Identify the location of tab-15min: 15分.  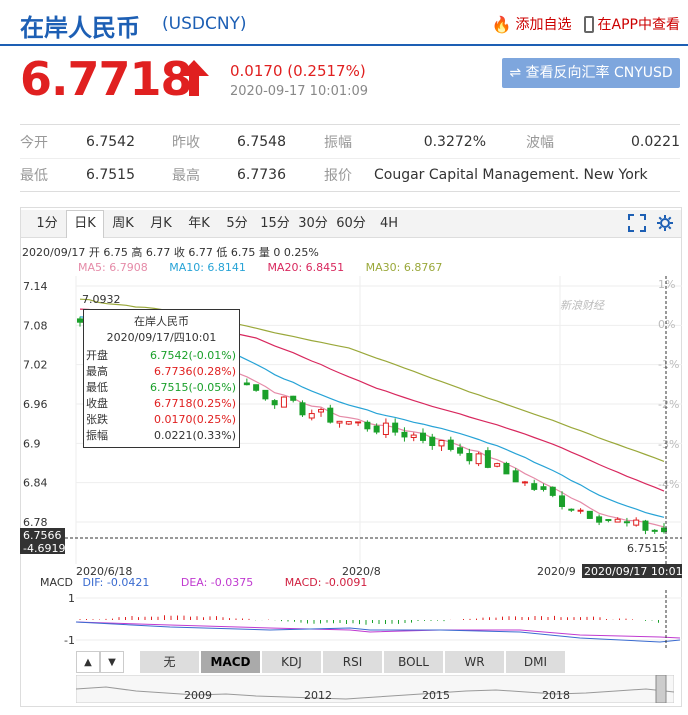
(275, 224).